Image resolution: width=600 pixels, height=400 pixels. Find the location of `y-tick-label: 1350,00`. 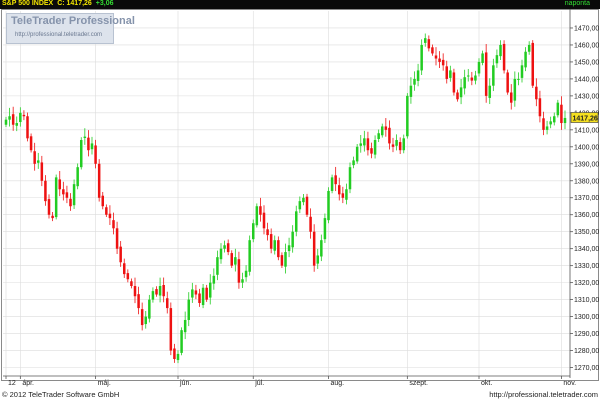

y-tick-label: 1350,00 is located at coordinates (586, 232).